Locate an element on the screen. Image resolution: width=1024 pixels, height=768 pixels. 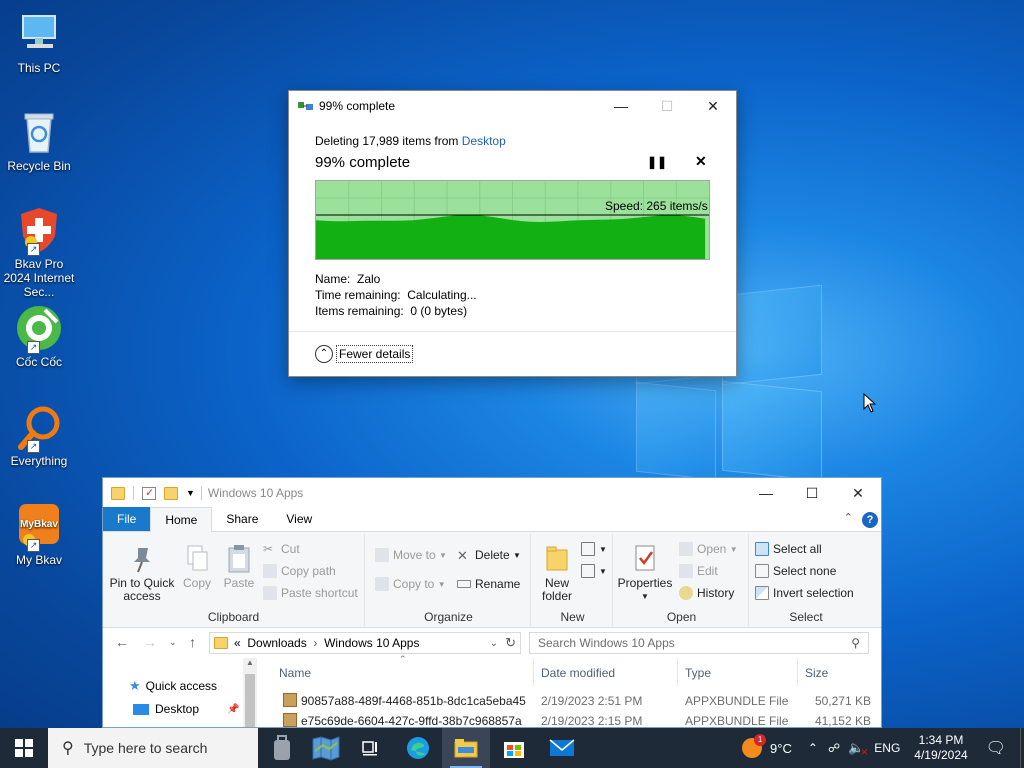
show-desktop-button is located at coordinates (1022, 748).